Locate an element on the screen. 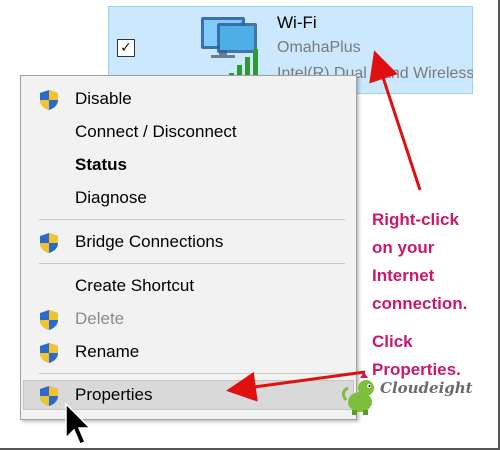  menu-item-label: Diagnose is located at coordinates (111, 197).